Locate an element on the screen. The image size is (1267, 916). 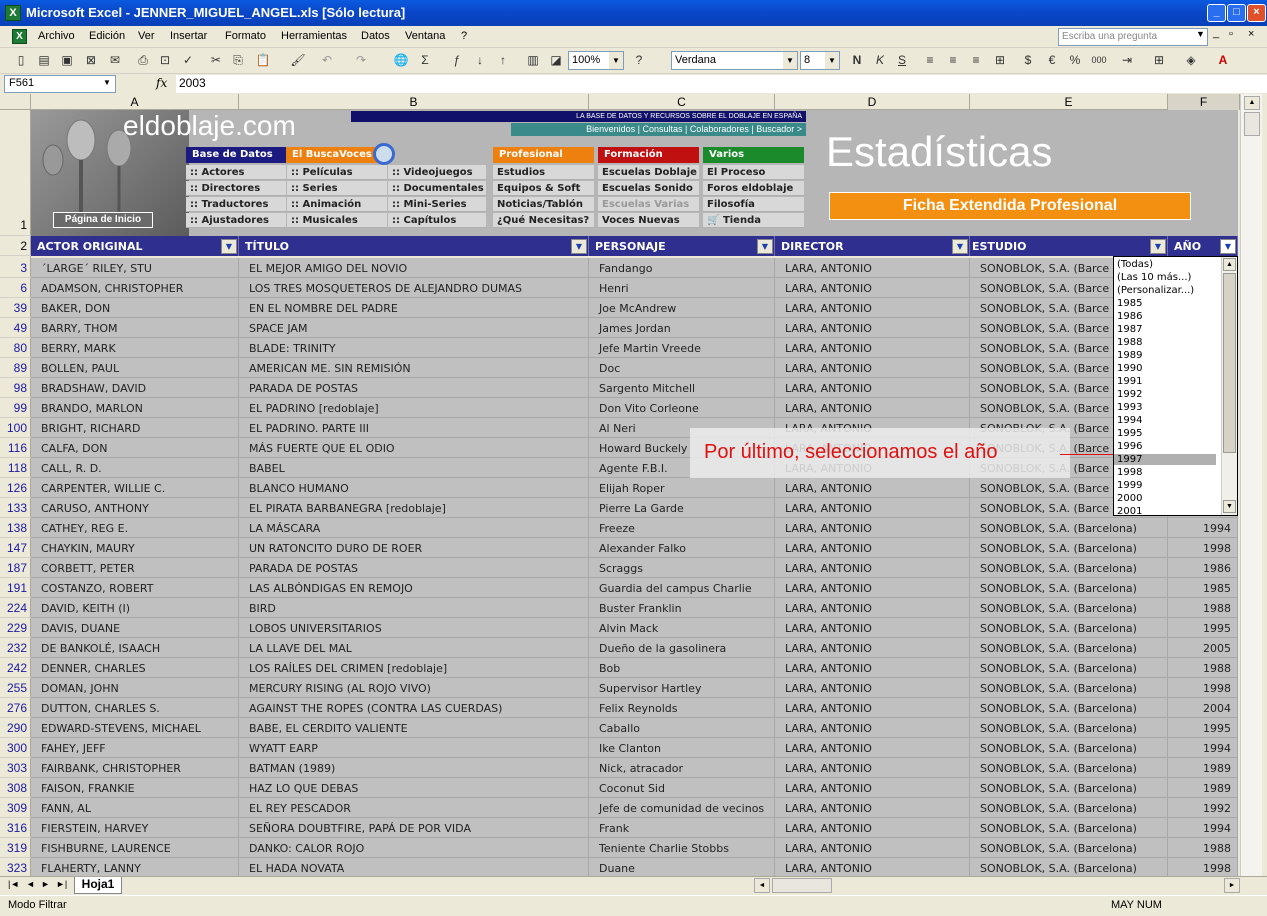
table-cell-c: Don Vito Corleone is located at coordinates (682, 408).